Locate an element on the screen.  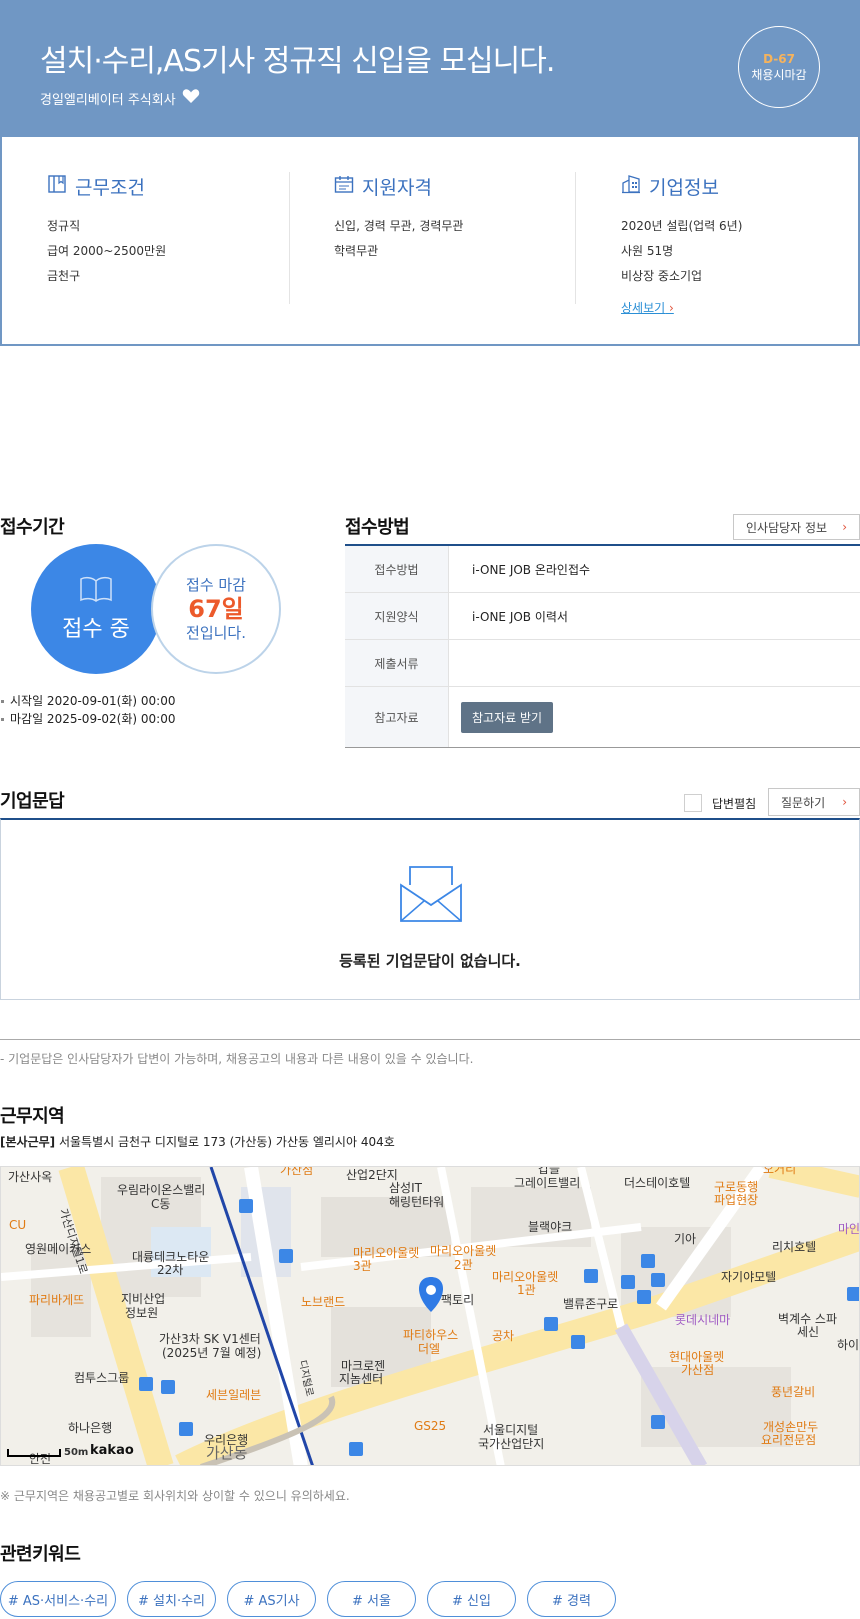
status-circle: 접수 중 is located at coordinates (96, 609).